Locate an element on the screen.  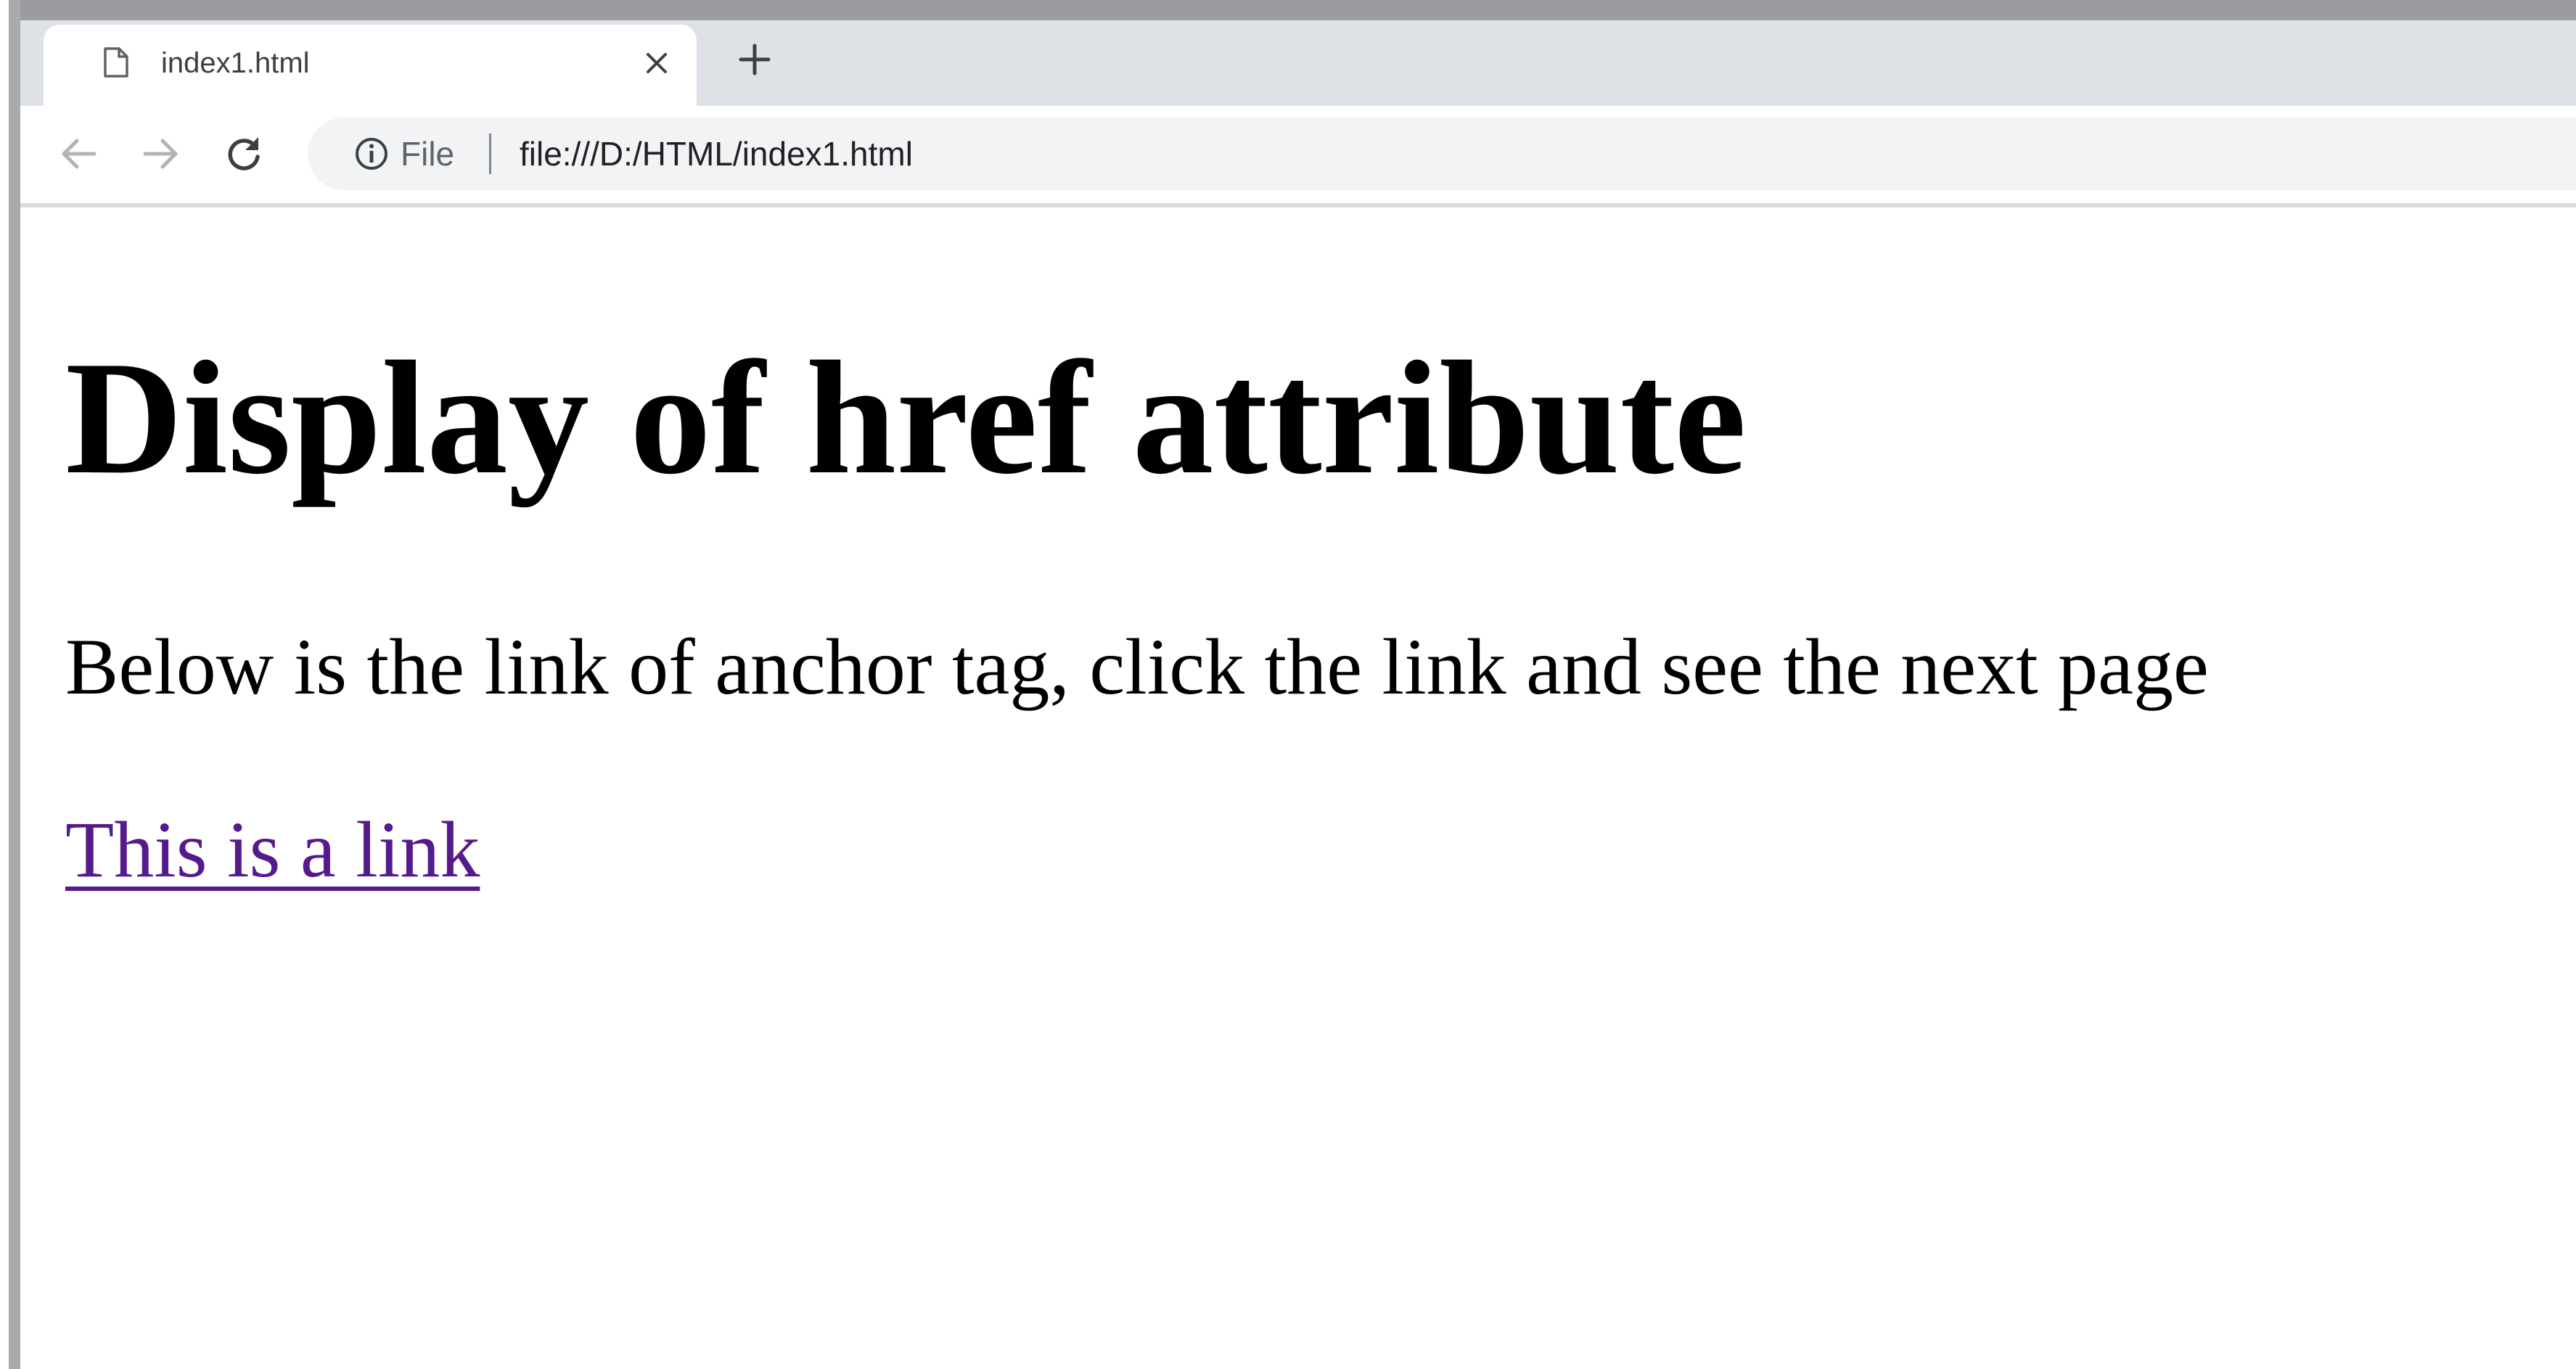
page-heading: Display of href attribute is located at coordinates (906, 418).